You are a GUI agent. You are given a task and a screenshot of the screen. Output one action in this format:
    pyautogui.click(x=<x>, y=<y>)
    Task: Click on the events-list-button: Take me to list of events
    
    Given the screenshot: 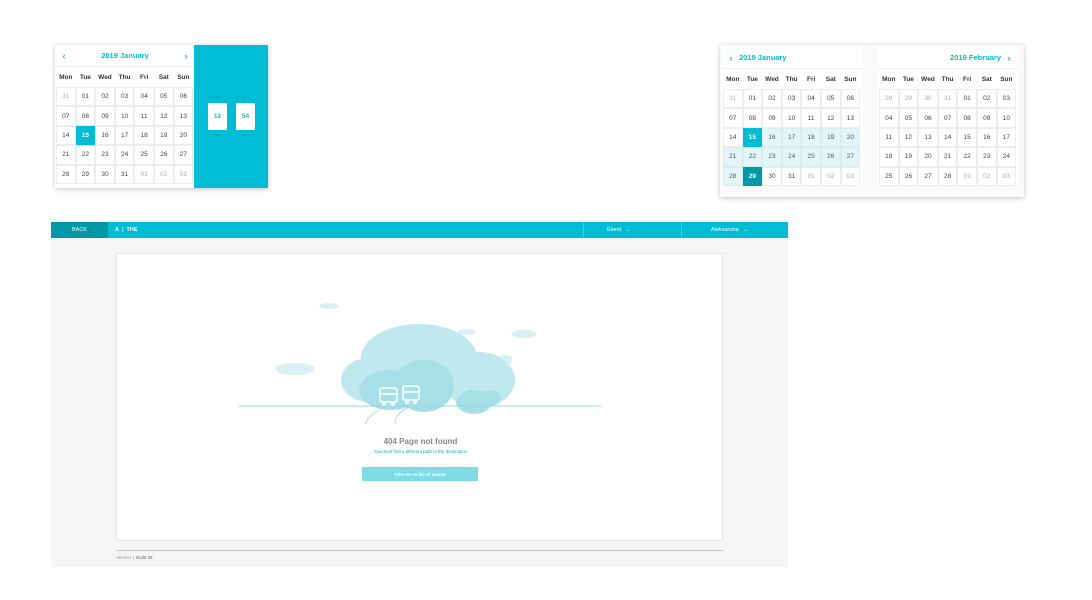 What is the action you would take?
    pyautogui.click(x=420, y=474)
    